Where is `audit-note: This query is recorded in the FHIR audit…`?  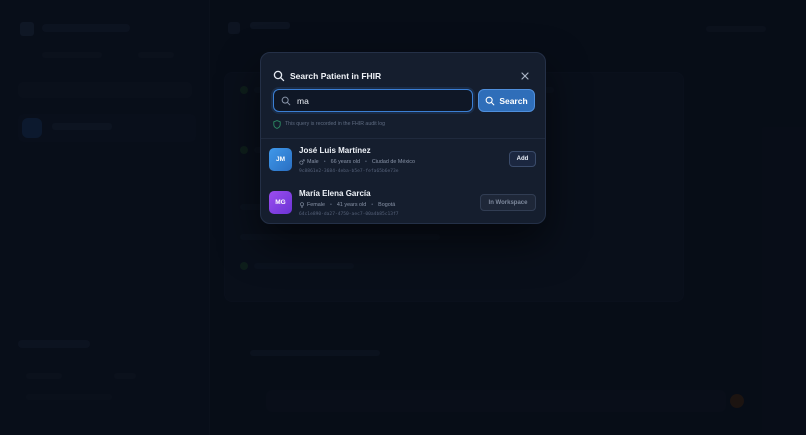 audit-note: This query is recorded in the FHIR audit… is located at coordinates (329, 124).